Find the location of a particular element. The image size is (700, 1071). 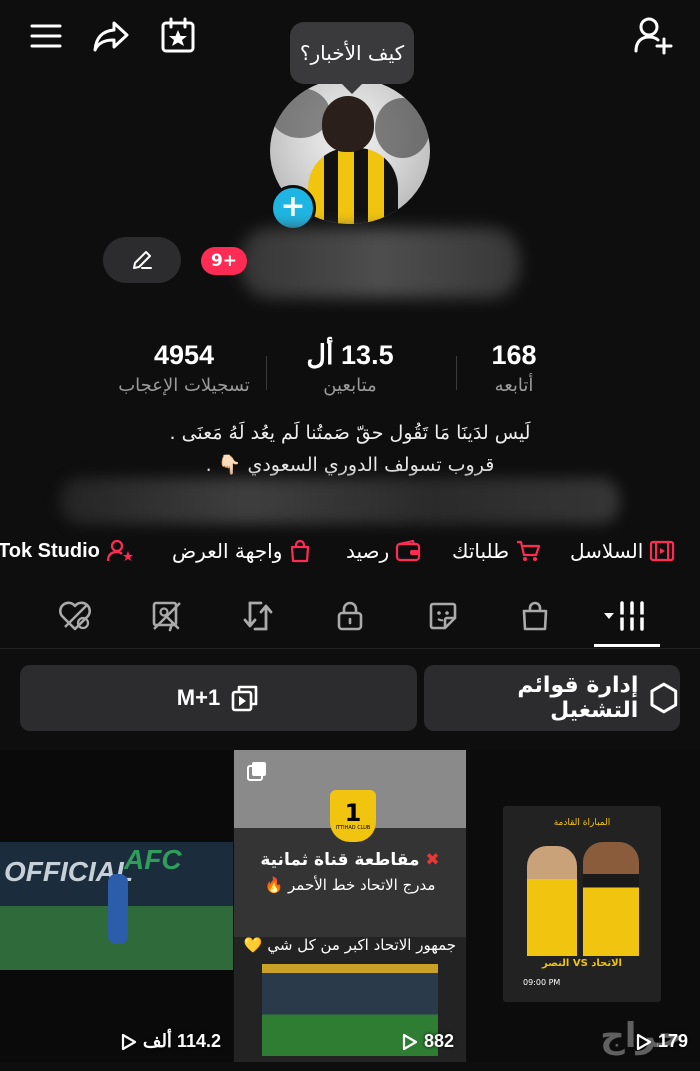

tab-divider is located at coordinates (350, 648).